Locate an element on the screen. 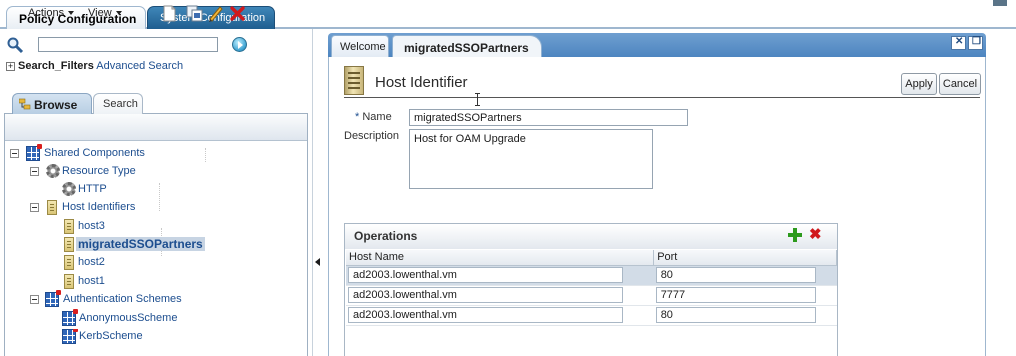 This screenshot has height=356, width=1016. tree-node-host-identifiers: Host Identifiers is located at coordinates (165, 208).